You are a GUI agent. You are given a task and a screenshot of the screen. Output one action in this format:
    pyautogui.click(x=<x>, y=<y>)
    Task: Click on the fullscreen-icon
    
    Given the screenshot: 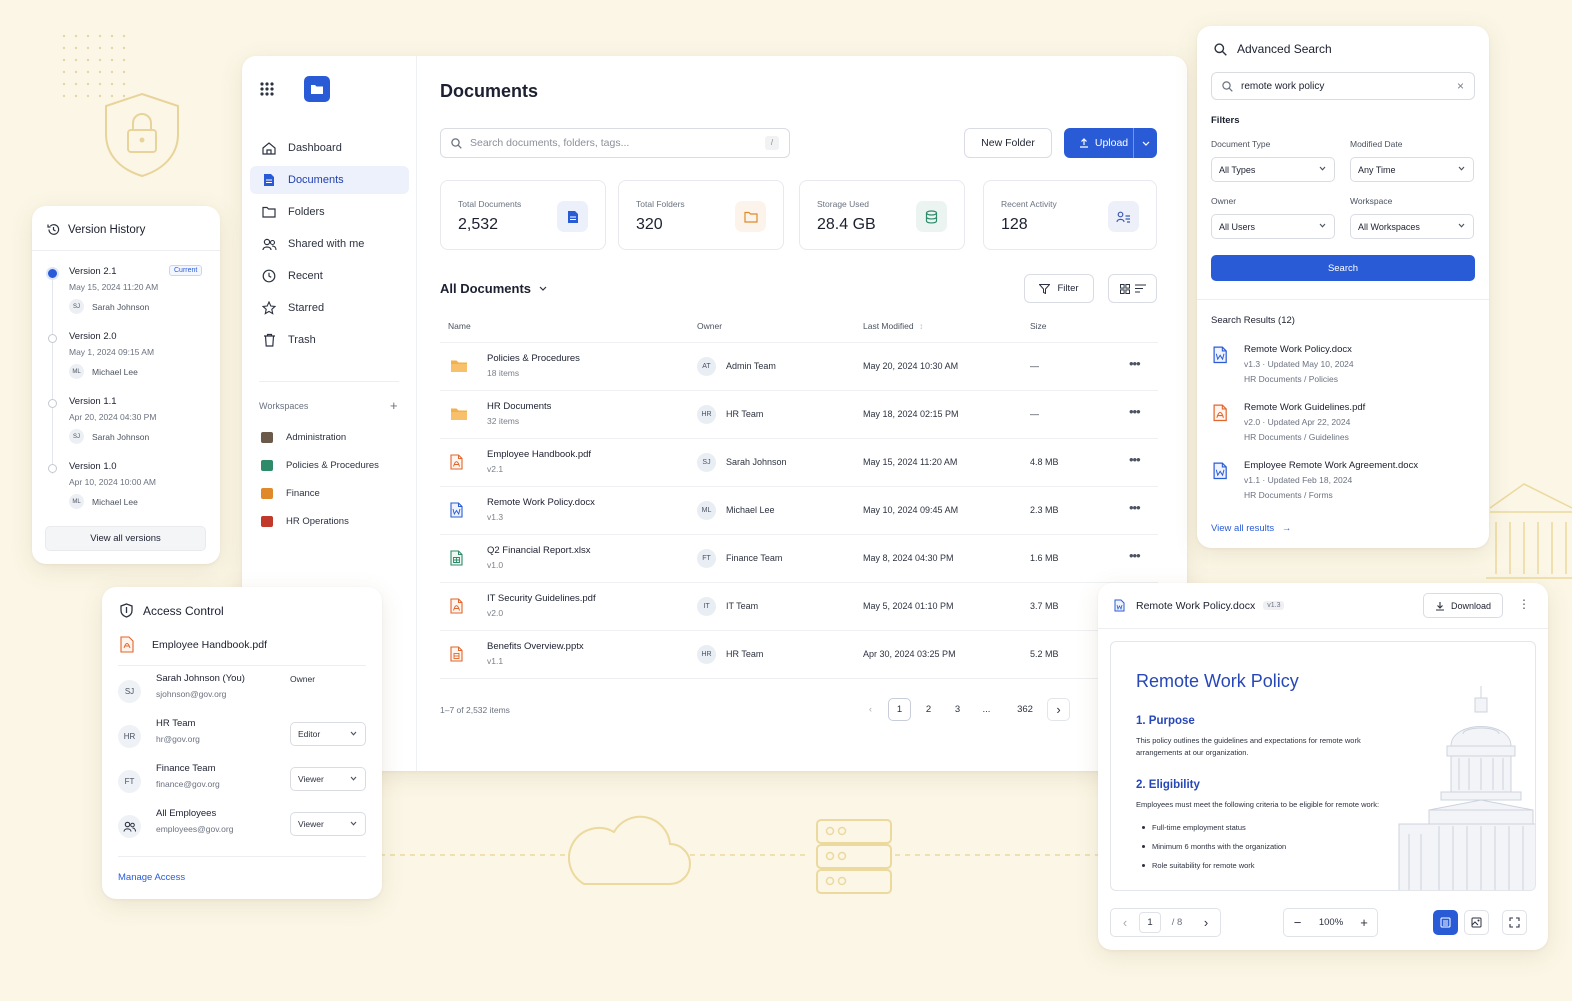 What is the action you would take?
    pyautogui.click(x=1514, y=922)
    